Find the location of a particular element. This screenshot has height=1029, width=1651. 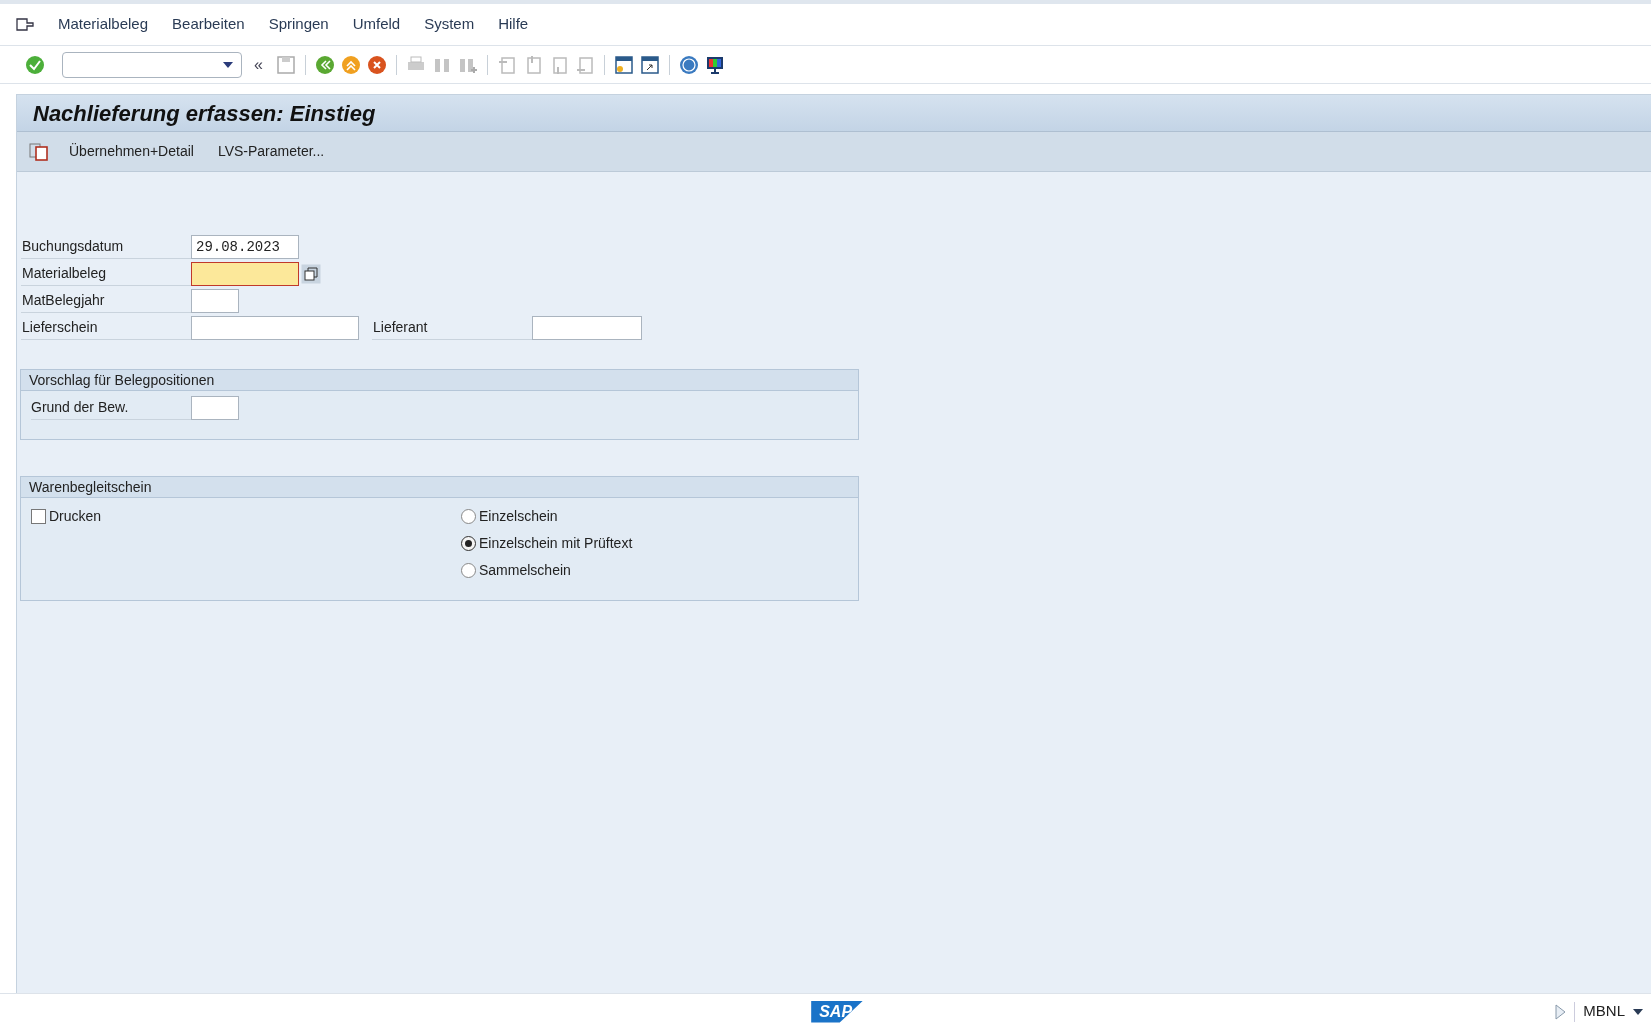

menu-item: System is located at coordinates (449, 24).